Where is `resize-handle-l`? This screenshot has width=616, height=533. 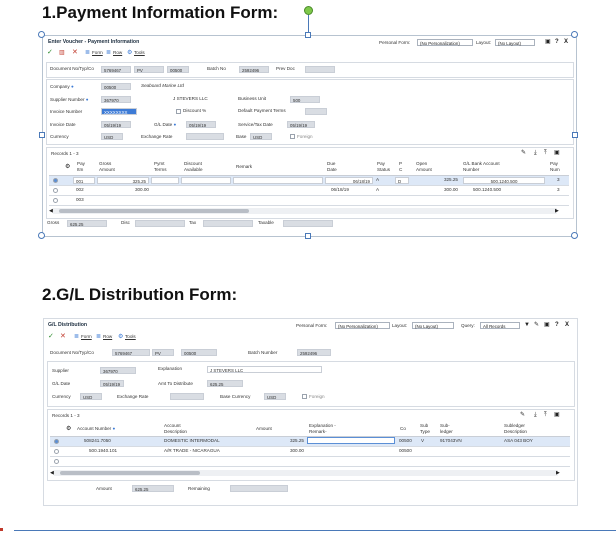
resize-handle-l is located at coordinates (42, 135).